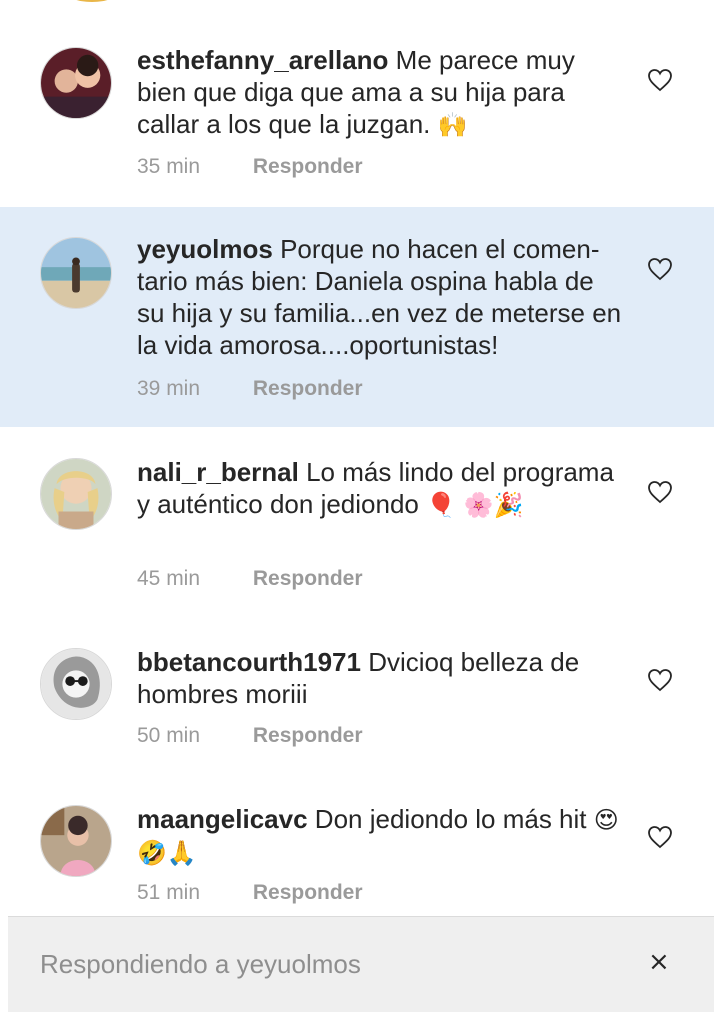 Image resolution: width=722 pixels, height=1018 pixels. I want to click on previous-comment-avatar-edge, so click(92, 1).